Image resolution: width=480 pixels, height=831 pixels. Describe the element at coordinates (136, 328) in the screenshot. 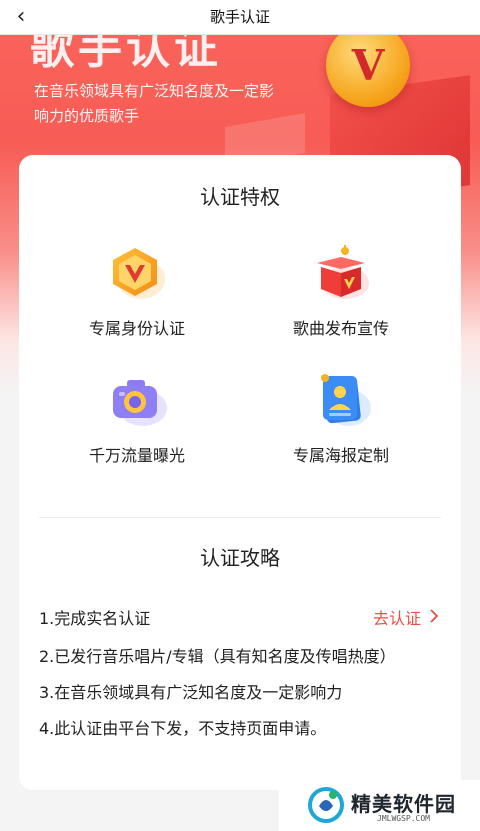

I see `feature-label: 专属身份认证` at that location.